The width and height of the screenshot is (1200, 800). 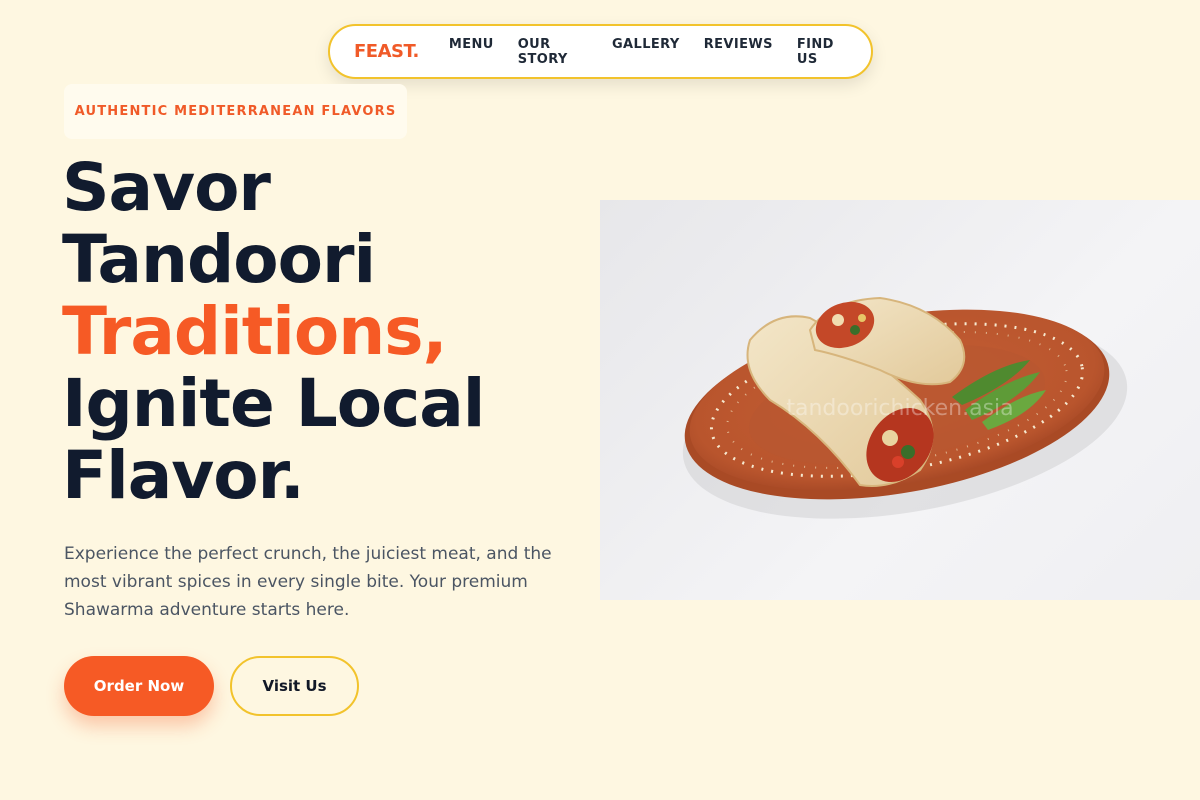 I want to click on visit-us-button: Visit Us, so click(x=294, y=686).